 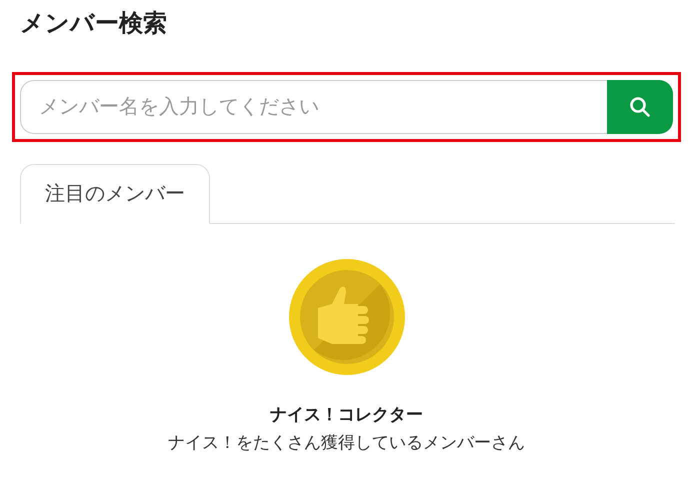 I want to click on featured-description: ナイス！をたくさん獲得しているメンバーさん, so click(x=346, y=443).